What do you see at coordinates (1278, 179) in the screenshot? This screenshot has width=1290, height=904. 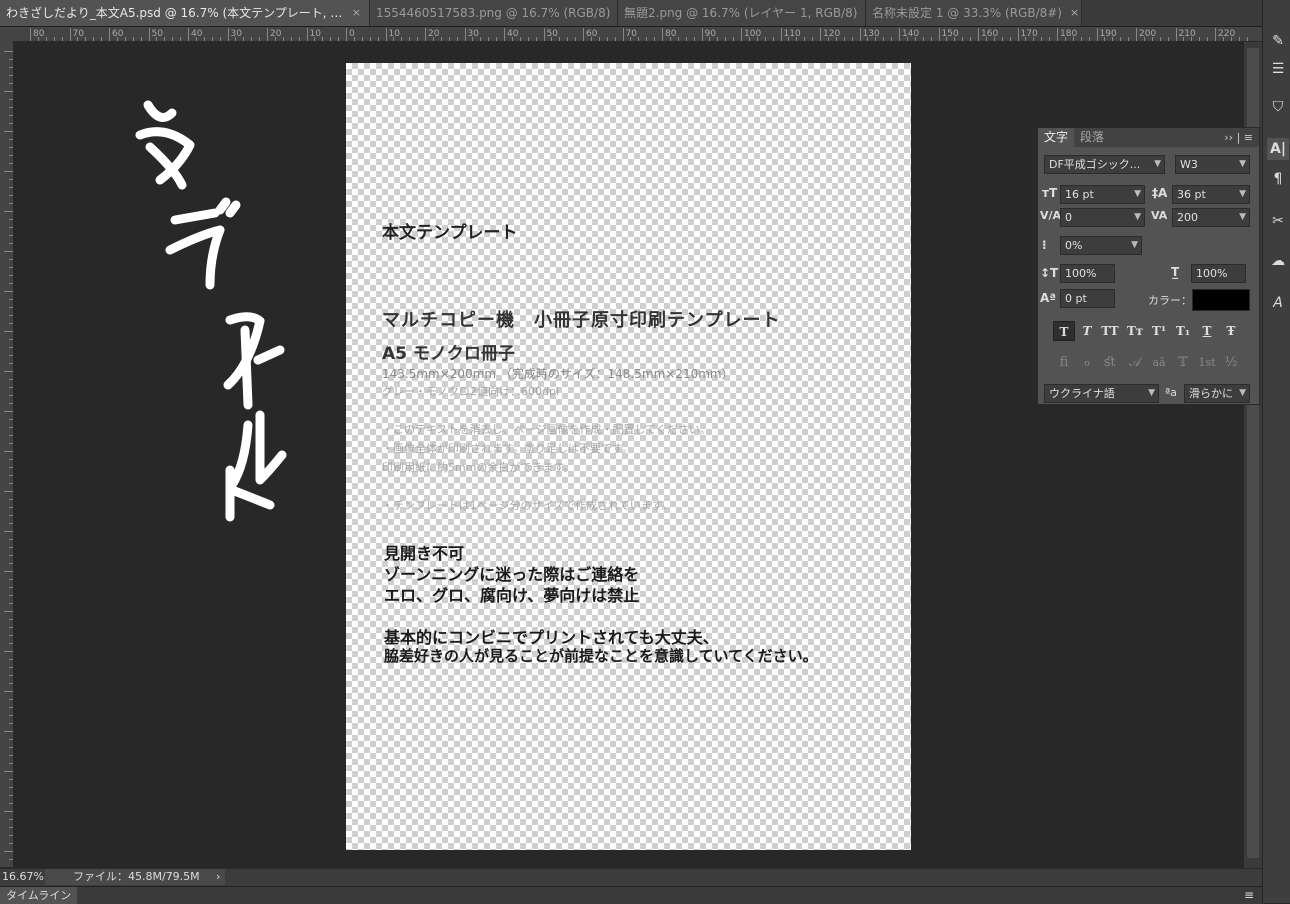 I see `paragraph-icon: ¶` at bounding box center [1278, 179].